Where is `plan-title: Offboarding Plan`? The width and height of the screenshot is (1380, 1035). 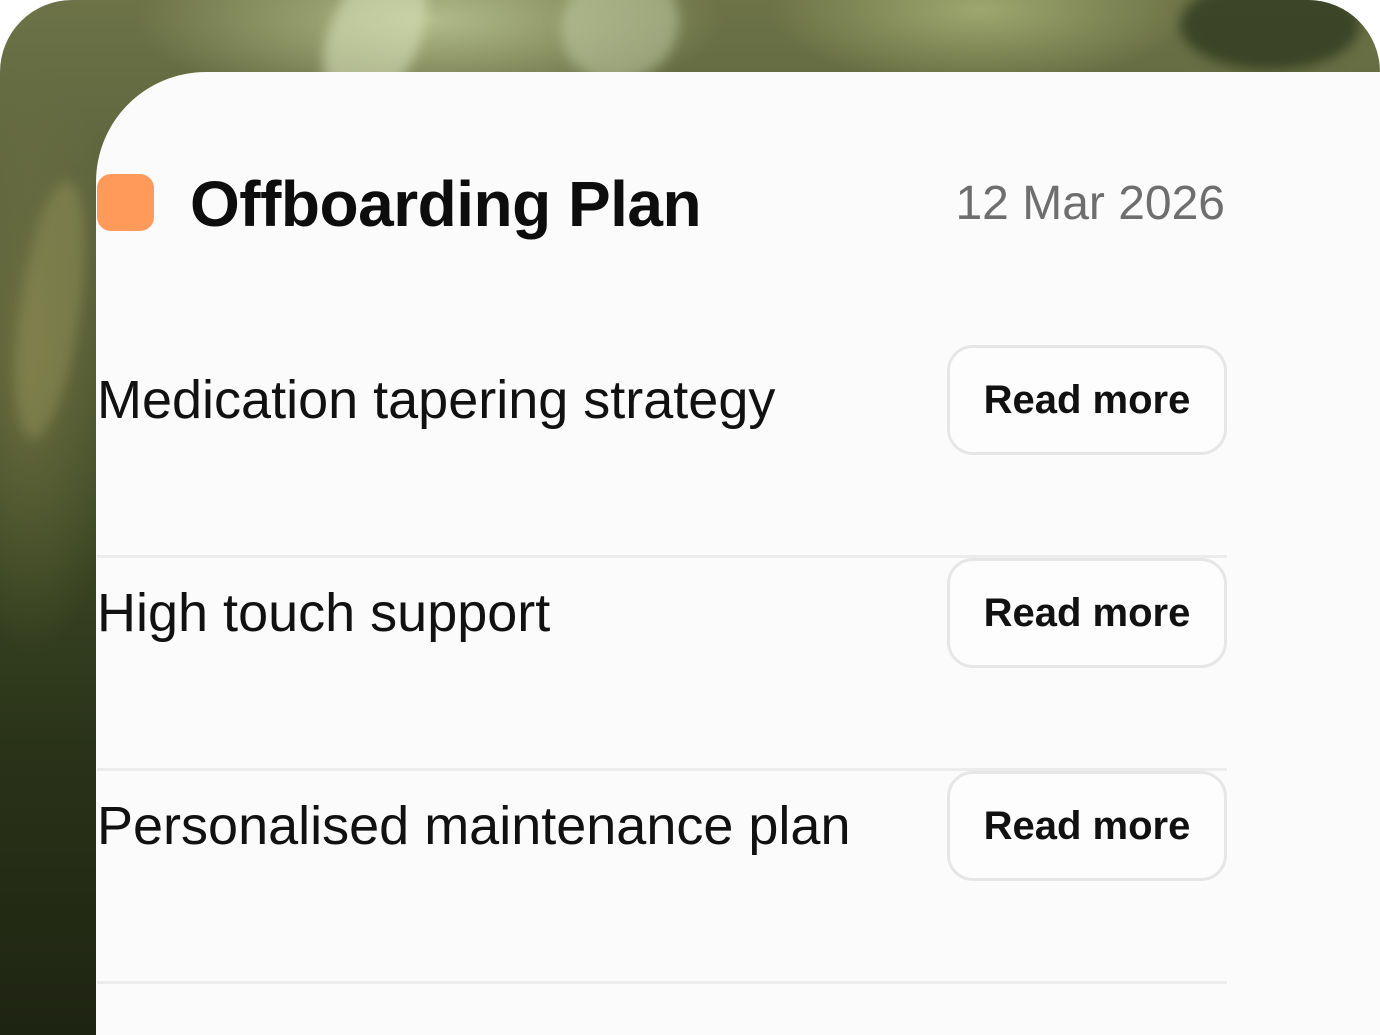
plan-title: Offboarding Plan is located at coordinates (446, 204).